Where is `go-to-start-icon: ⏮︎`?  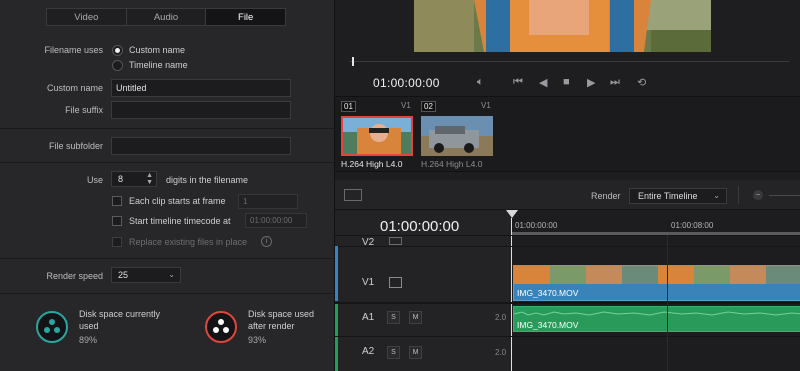
go-to-start-icon: ⏮︎ is located at coordinates (518, 82).